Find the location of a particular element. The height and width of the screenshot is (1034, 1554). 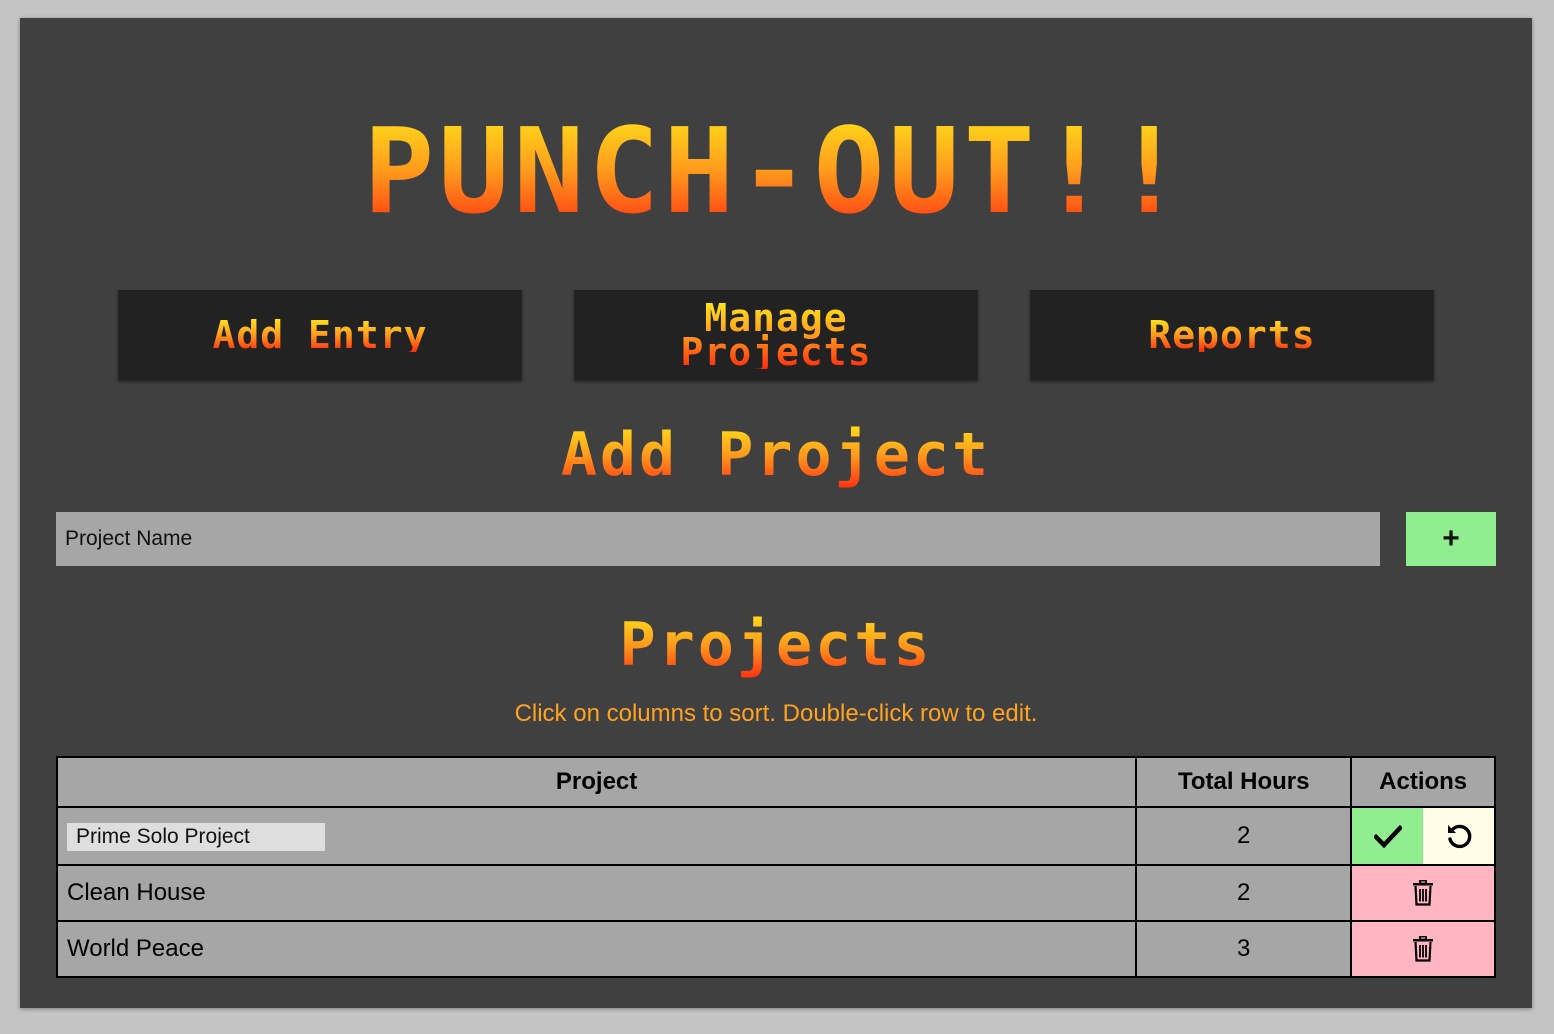

revert-icon is located at coordinates (1459, 836).